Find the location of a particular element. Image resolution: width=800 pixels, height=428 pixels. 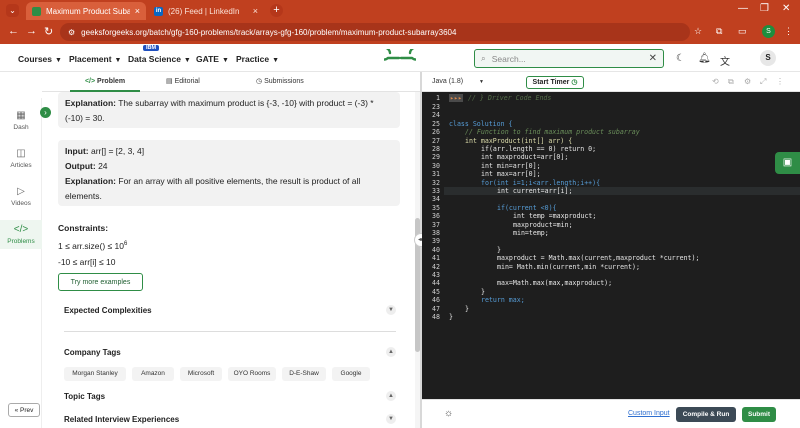

browser-tab-active: Maximum Product Subarray | × is located at coordinates (86, 11).